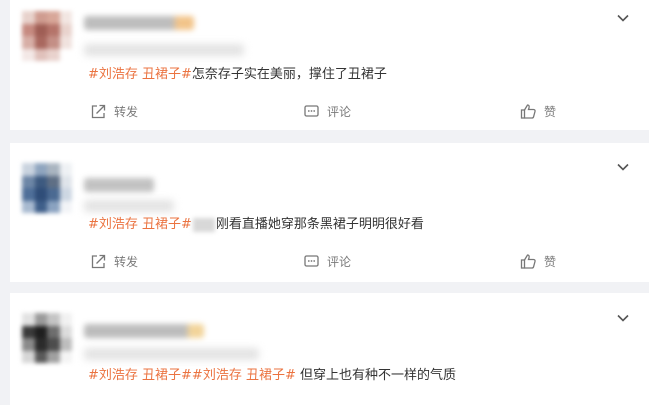 The height and width of the screenshot is (405, 649). I want to click on post-text: #刘浩存 丑裙子##刘浩存 丑裙子# 但穿上也有种不一样的气质, so click(272, 376).